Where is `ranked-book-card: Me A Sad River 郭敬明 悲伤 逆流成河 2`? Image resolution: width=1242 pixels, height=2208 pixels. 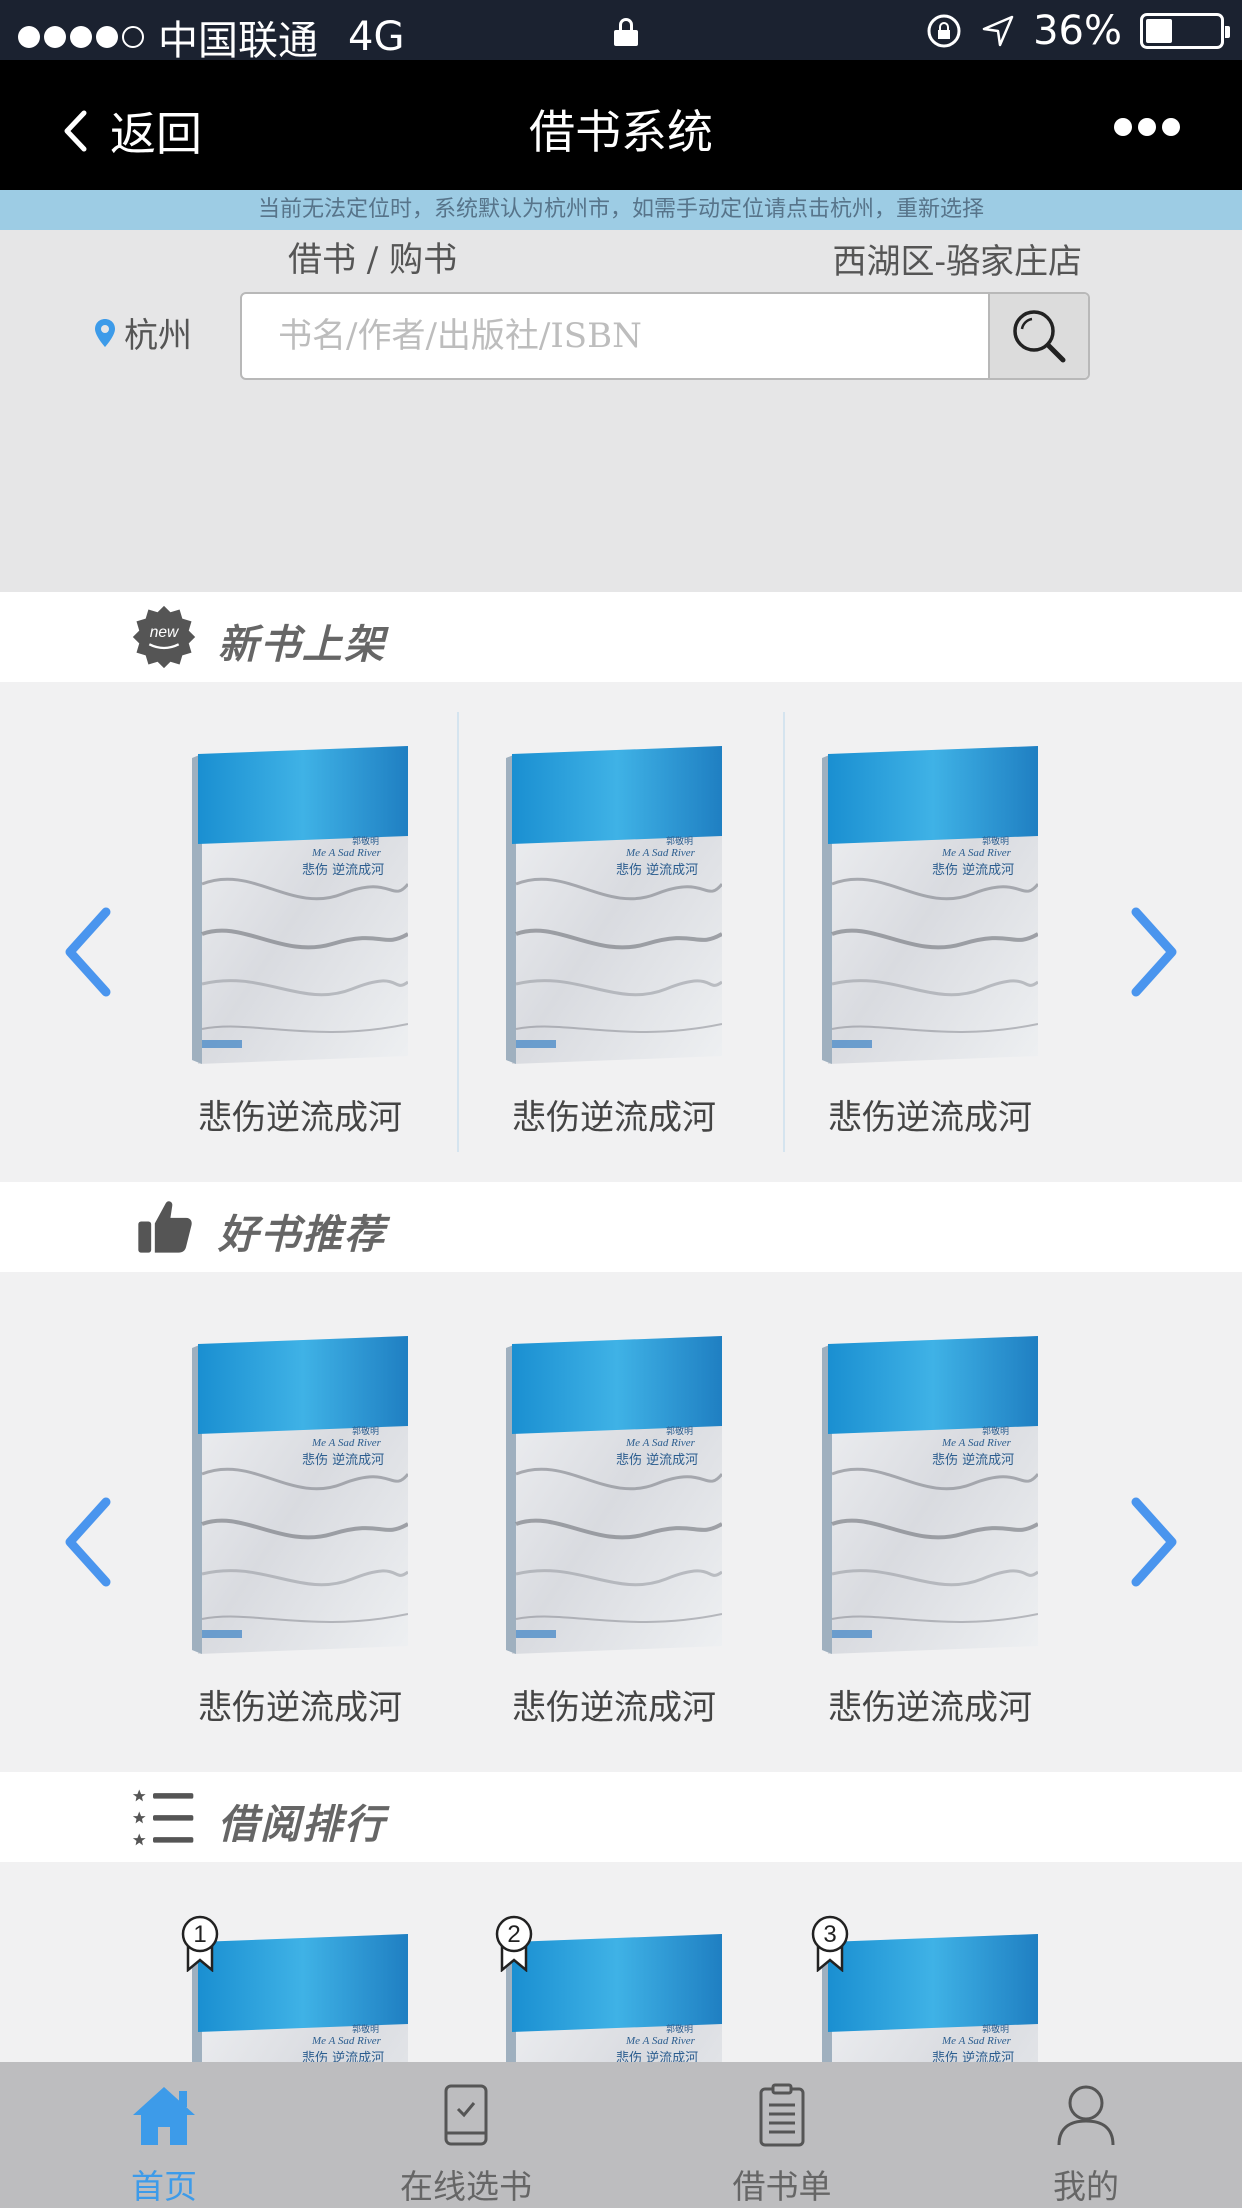 ranked-book-card: Me A Sad River 郭敬明 悲伤 逆流成河 2 is located at coordinates (614, 1988).